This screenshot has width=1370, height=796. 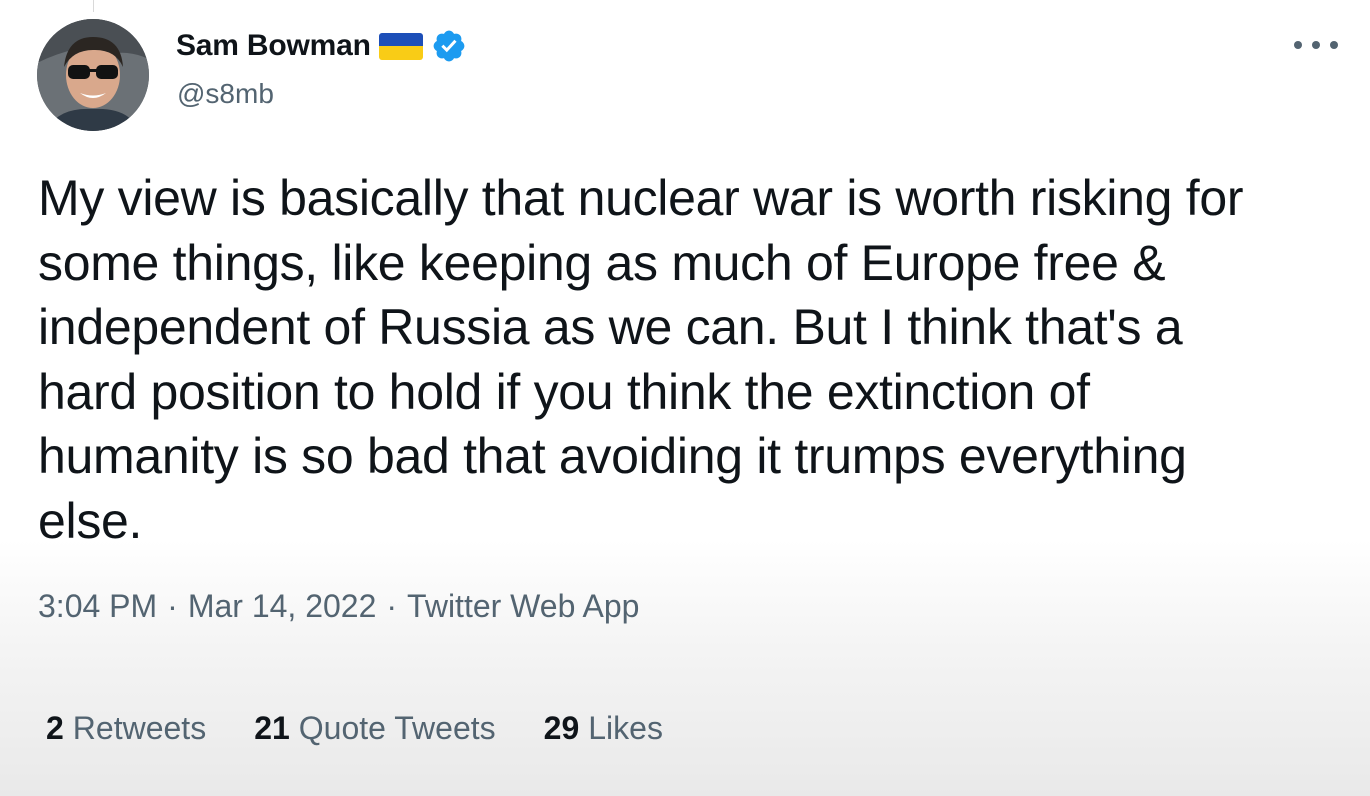 What do you see at coordinates (93, 6) in the screenshot?
I see `thread-connector-line` at bounding box center [93, 6].